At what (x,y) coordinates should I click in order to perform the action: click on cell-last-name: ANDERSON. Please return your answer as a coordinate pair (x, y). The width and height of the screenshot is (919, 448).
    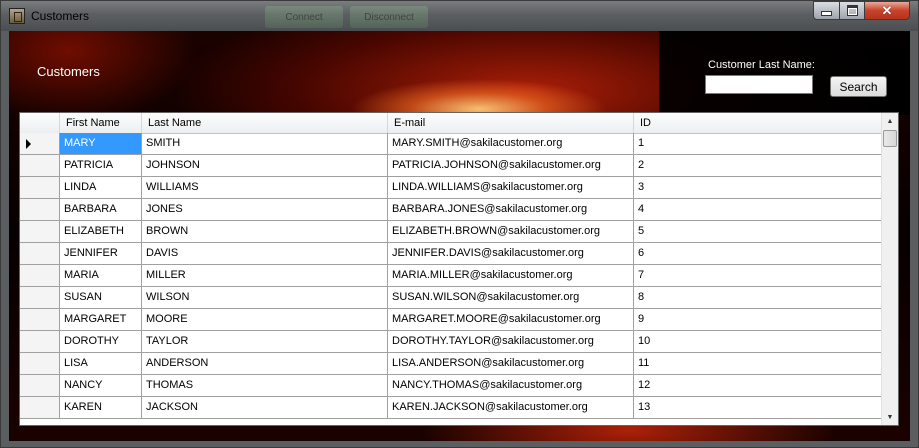
    Looking at the image, I should click on (265, 364).